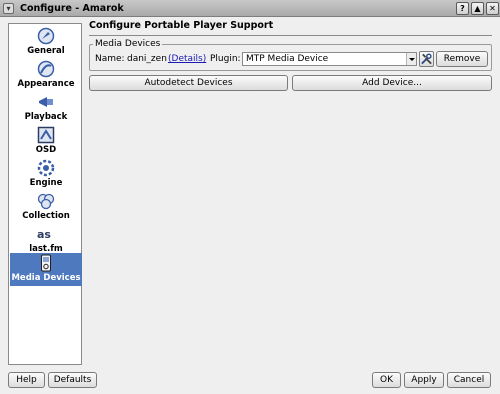 The image size is (500, 394). Describe the element at coordinates (72, 380) in the screenshot. I see `defaults-button: Defaults` at that location.